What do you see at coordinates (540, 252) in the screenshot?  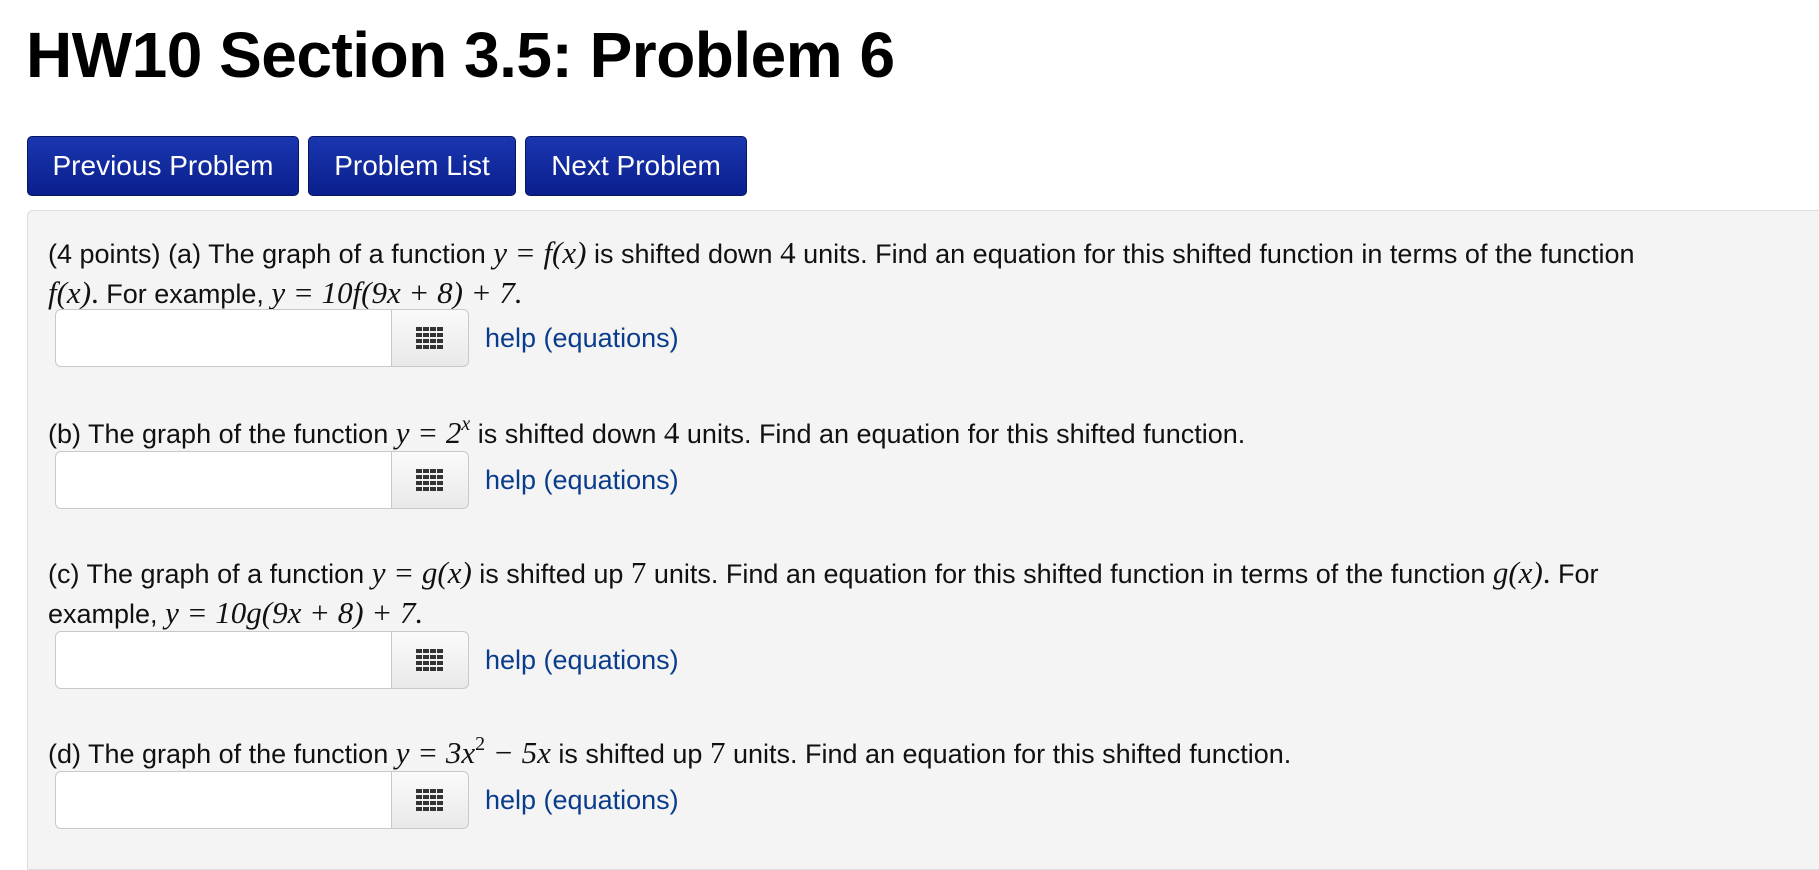 I see `math-expression: y = f(x)` at bounding box center [540, 252].